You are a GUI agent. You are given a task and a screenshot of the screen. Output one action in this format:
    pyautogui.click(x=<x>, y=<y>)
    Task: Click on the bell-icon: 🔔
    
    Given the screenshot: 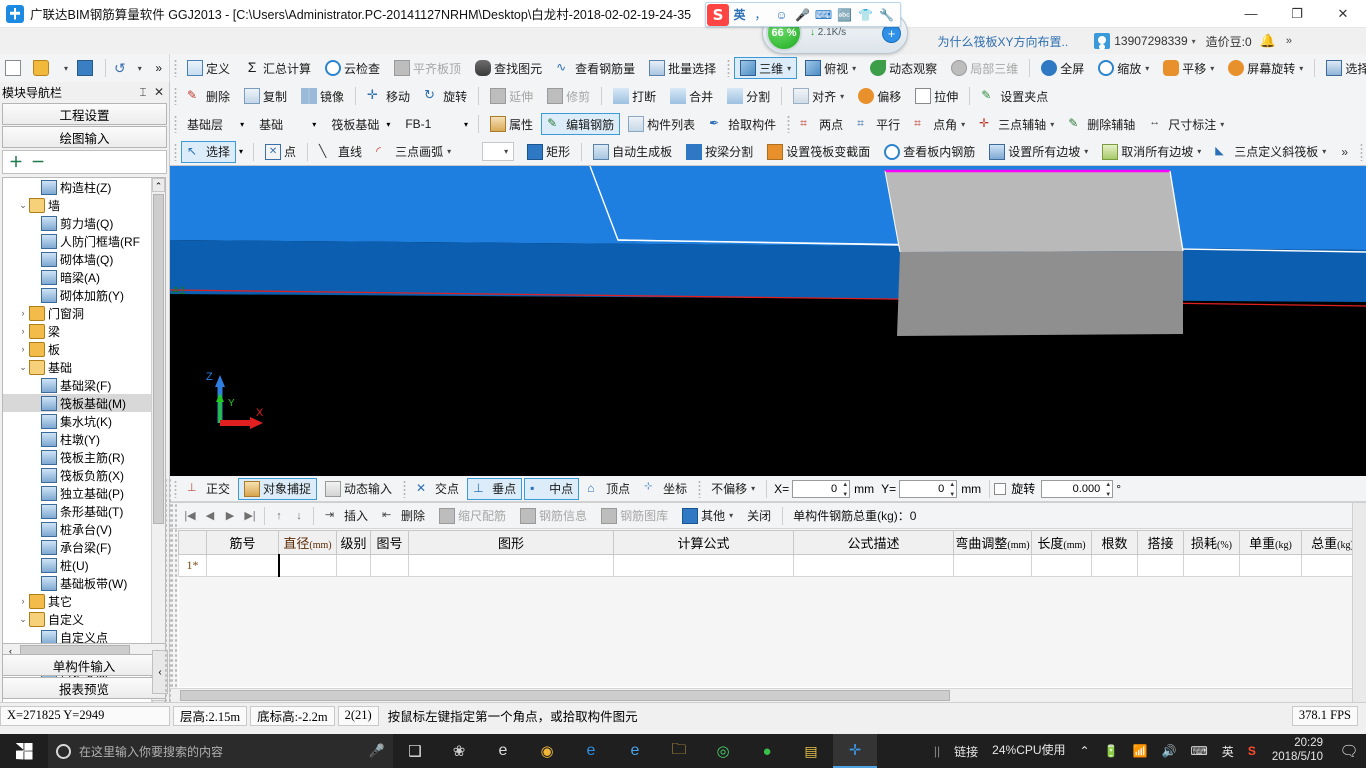 What is the action you would take?
    pyautogui.click(x=1268, y=41)
    